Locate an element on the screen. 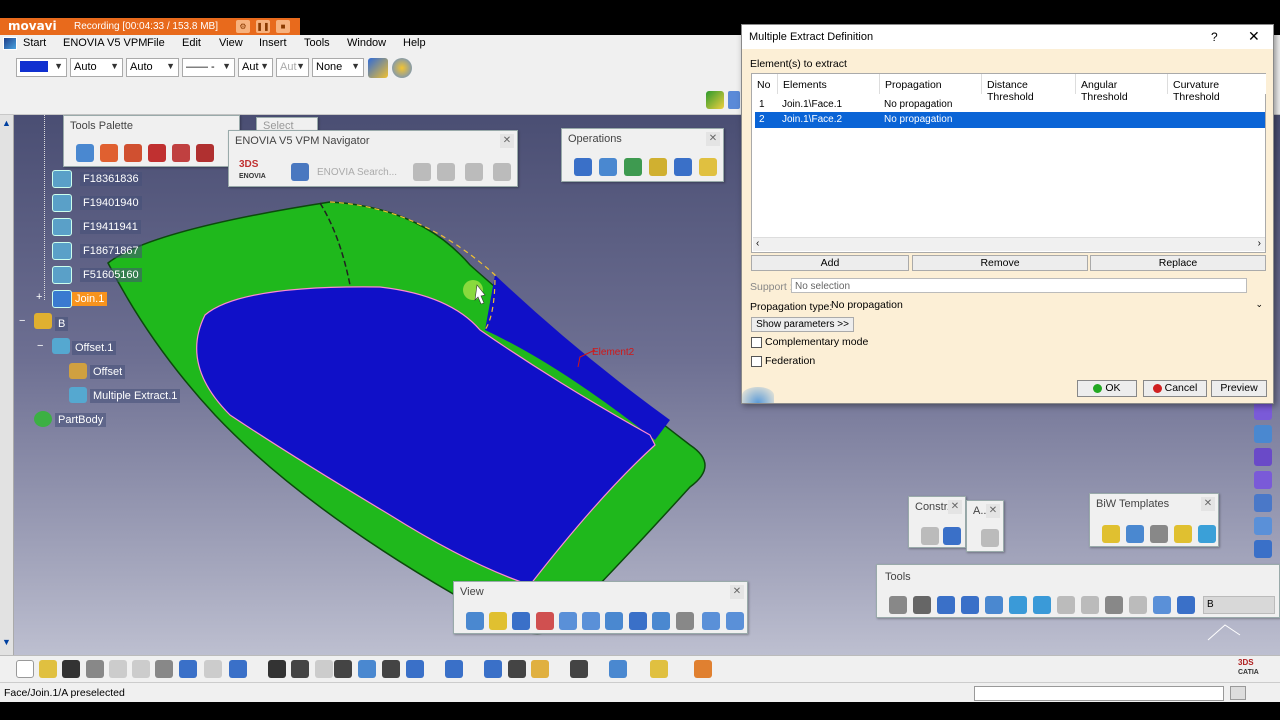 The height and width of the screenshot is (720, 1280). complementary-checkbox is located at coordinates (756, 342).